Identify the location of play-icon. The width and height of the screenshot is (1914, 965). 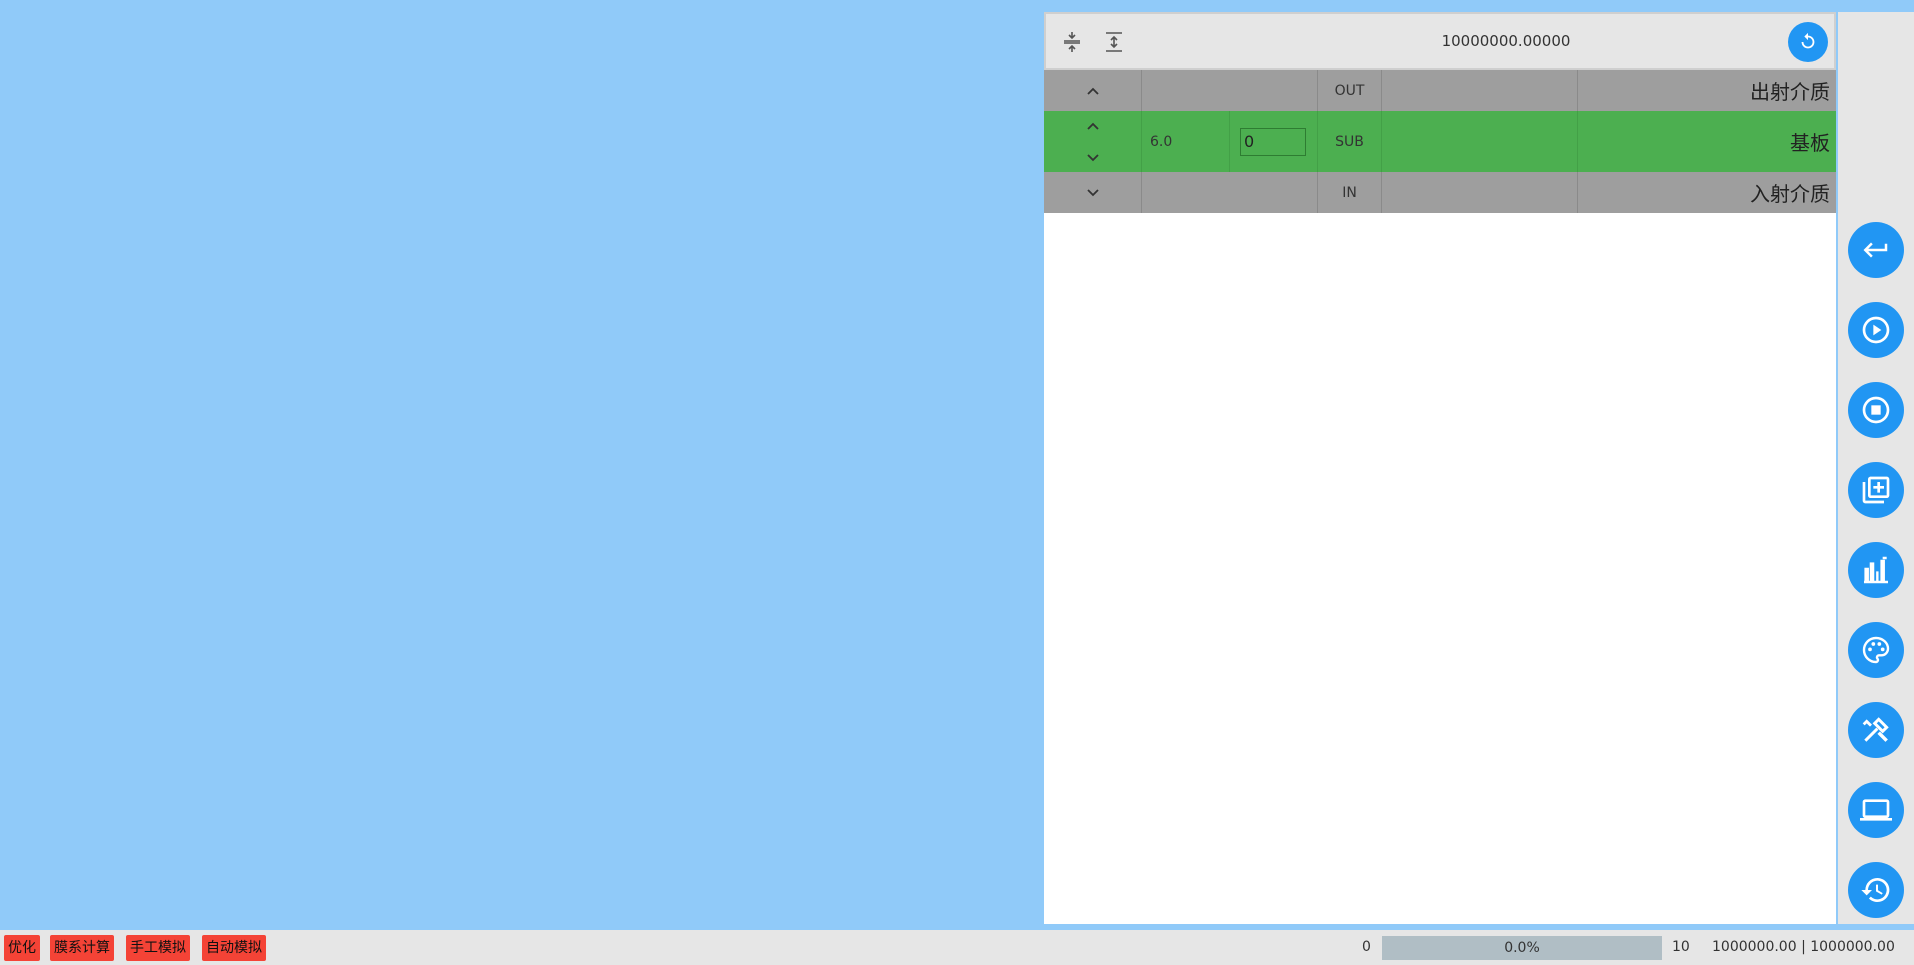
(1876, 330).